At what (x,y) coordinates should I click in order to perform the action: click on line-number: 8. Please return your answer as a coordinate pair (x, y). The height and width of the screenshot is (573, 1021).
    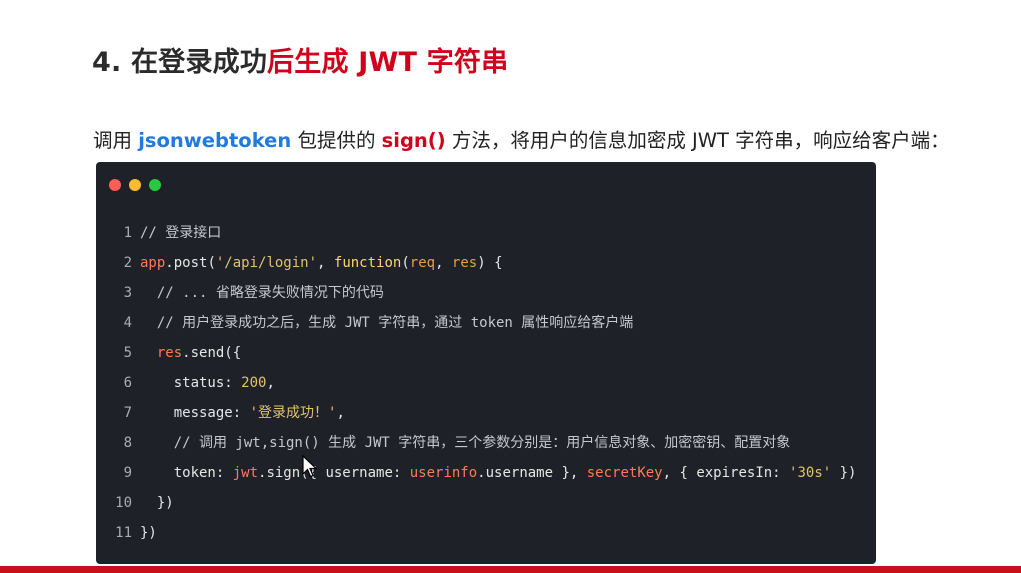
    Looking at the image, I should click on (127, 443).